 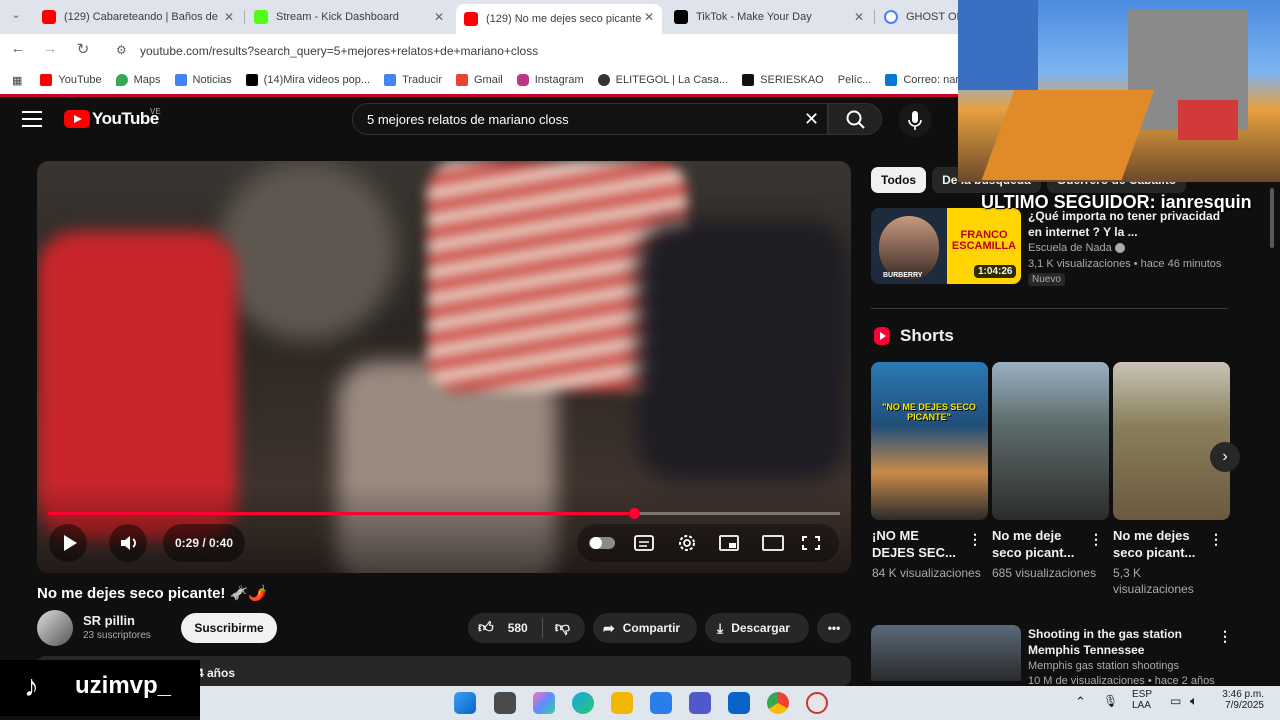 What do you see at coordinates (1068, 135) in the screenshot?
I see `game-block` at bounding box center [1068, 135].